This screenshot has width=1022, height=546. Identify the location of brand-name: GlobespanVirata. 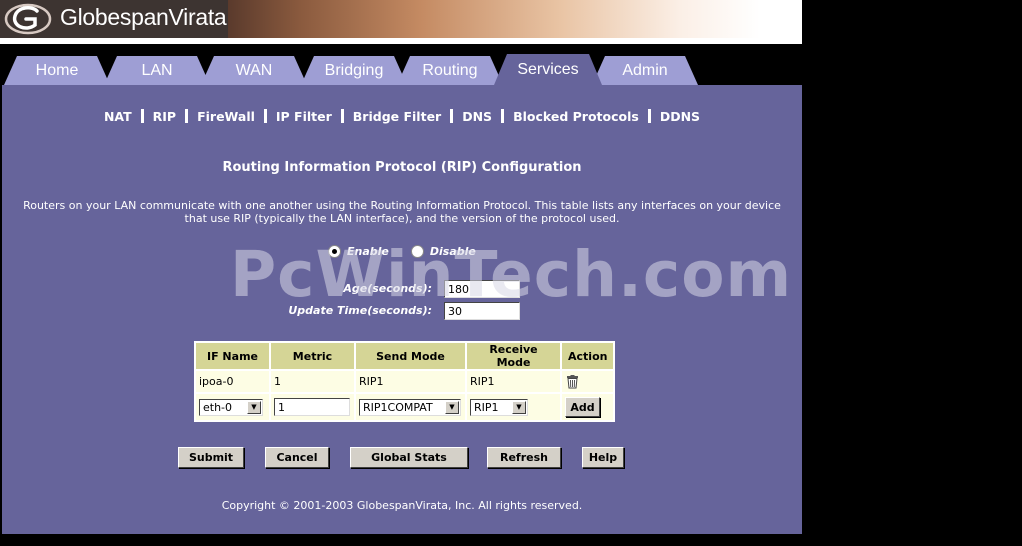
(143, 17).